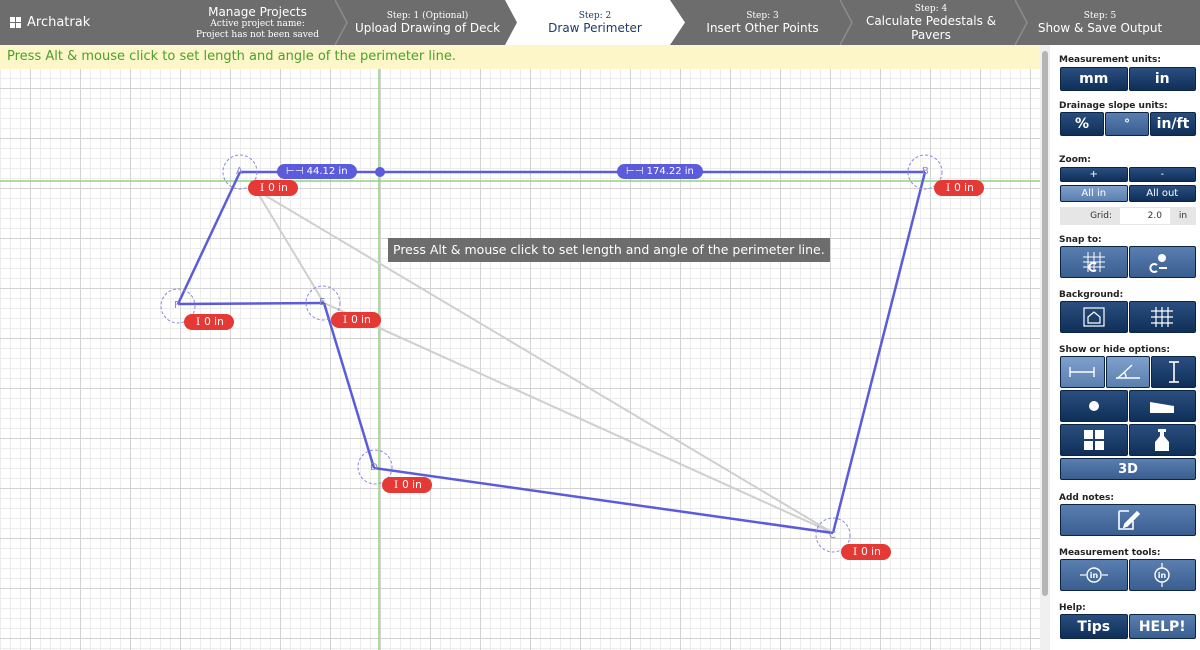 Image resolution: width=1200 pixels, height=650 pixels. I want to click on toggle-slope-button, so click(1162, 406).